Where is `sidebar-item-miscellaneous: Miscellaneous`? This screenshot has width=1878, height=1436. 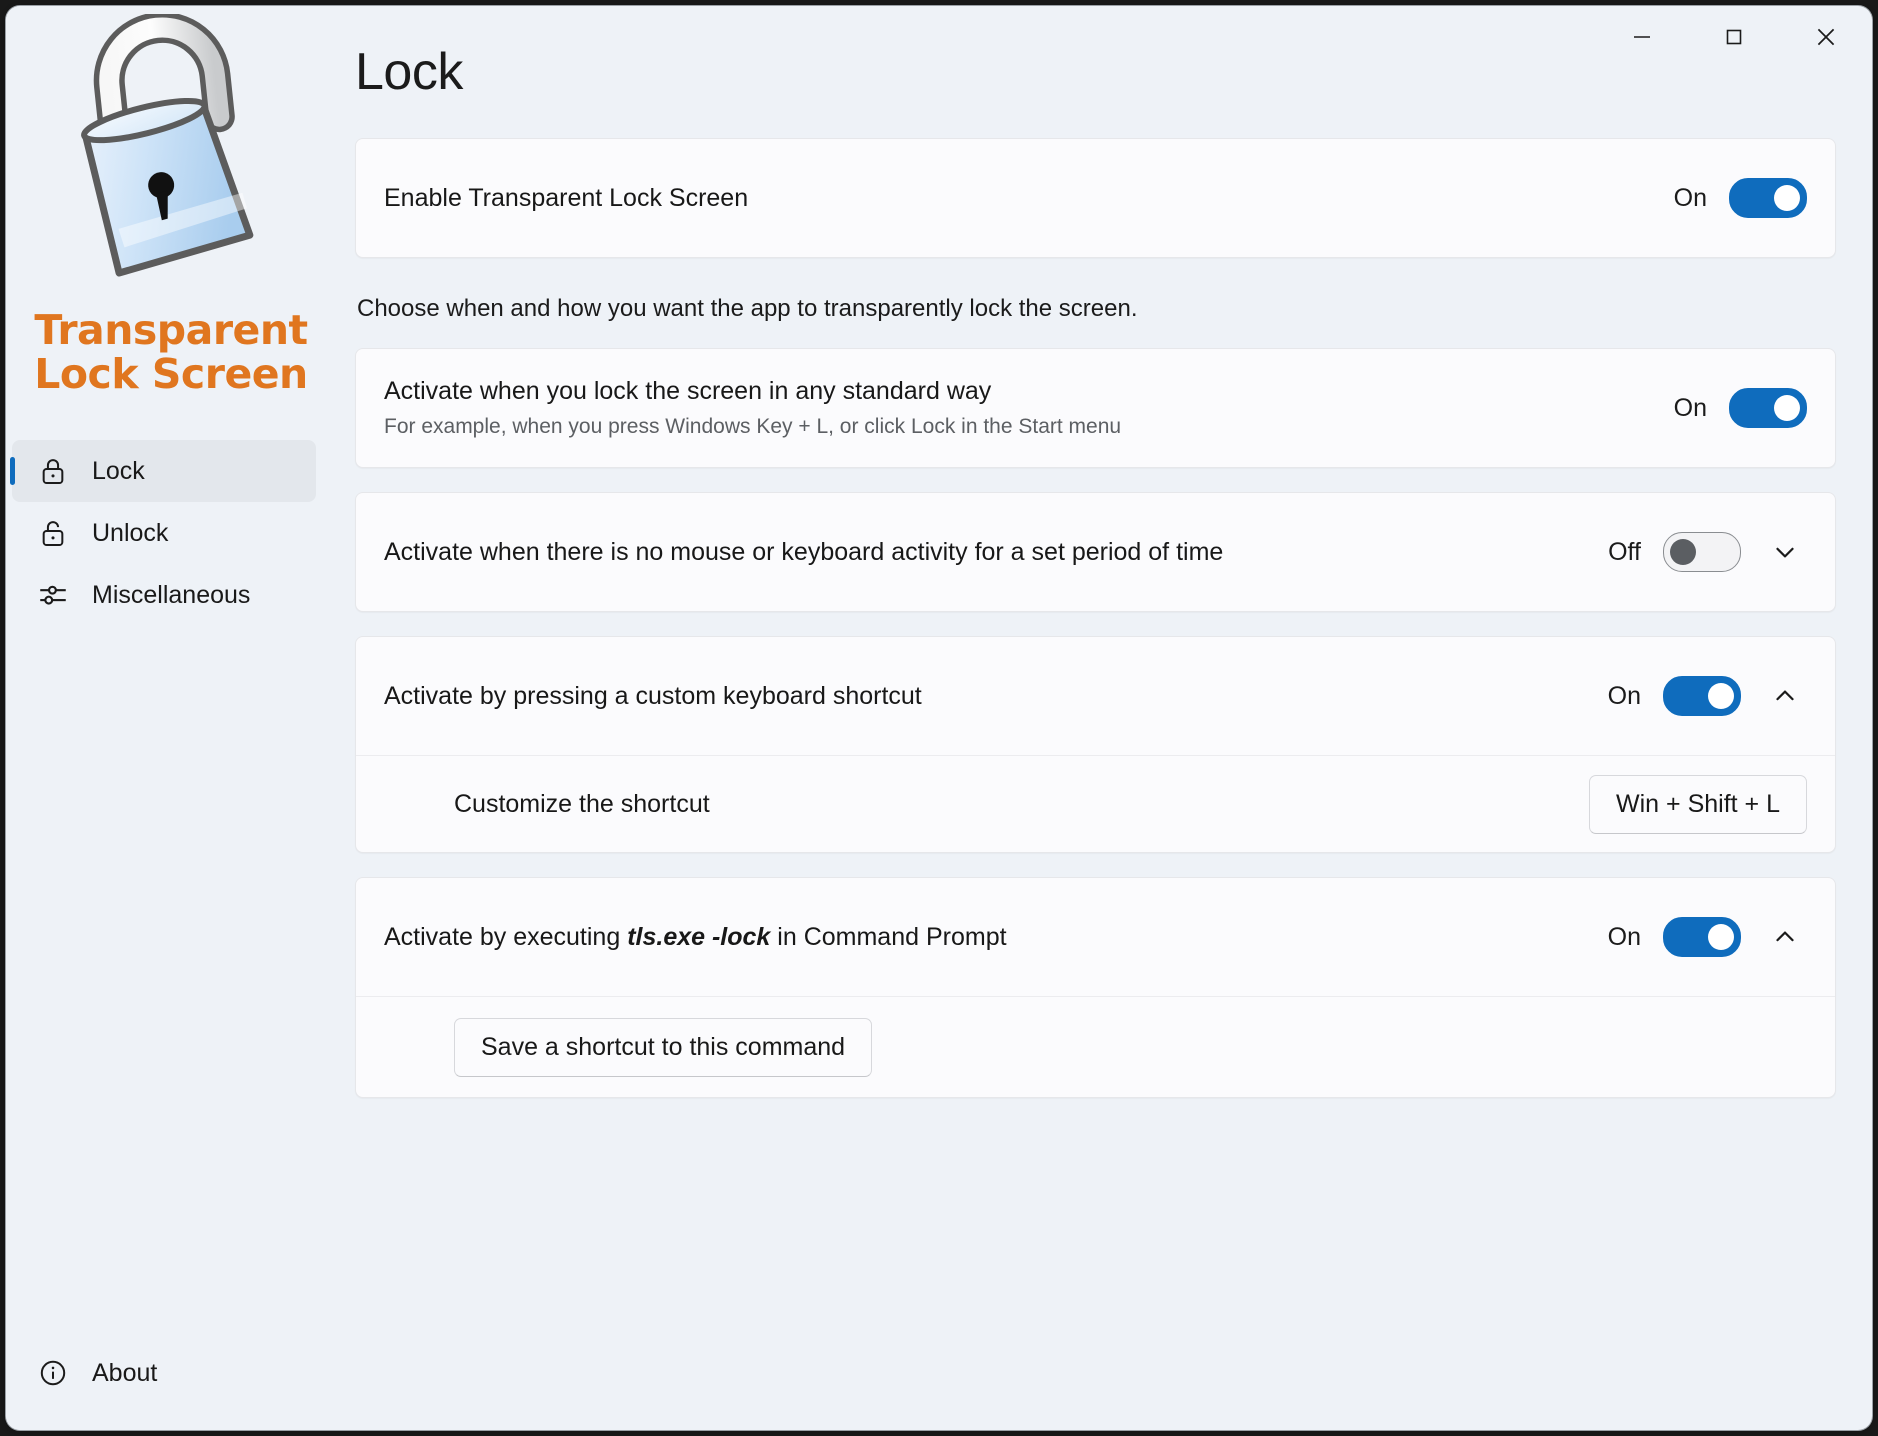
sidebar-item-miscellaneous: Miscellaneous is located at coordinates (164, 595).